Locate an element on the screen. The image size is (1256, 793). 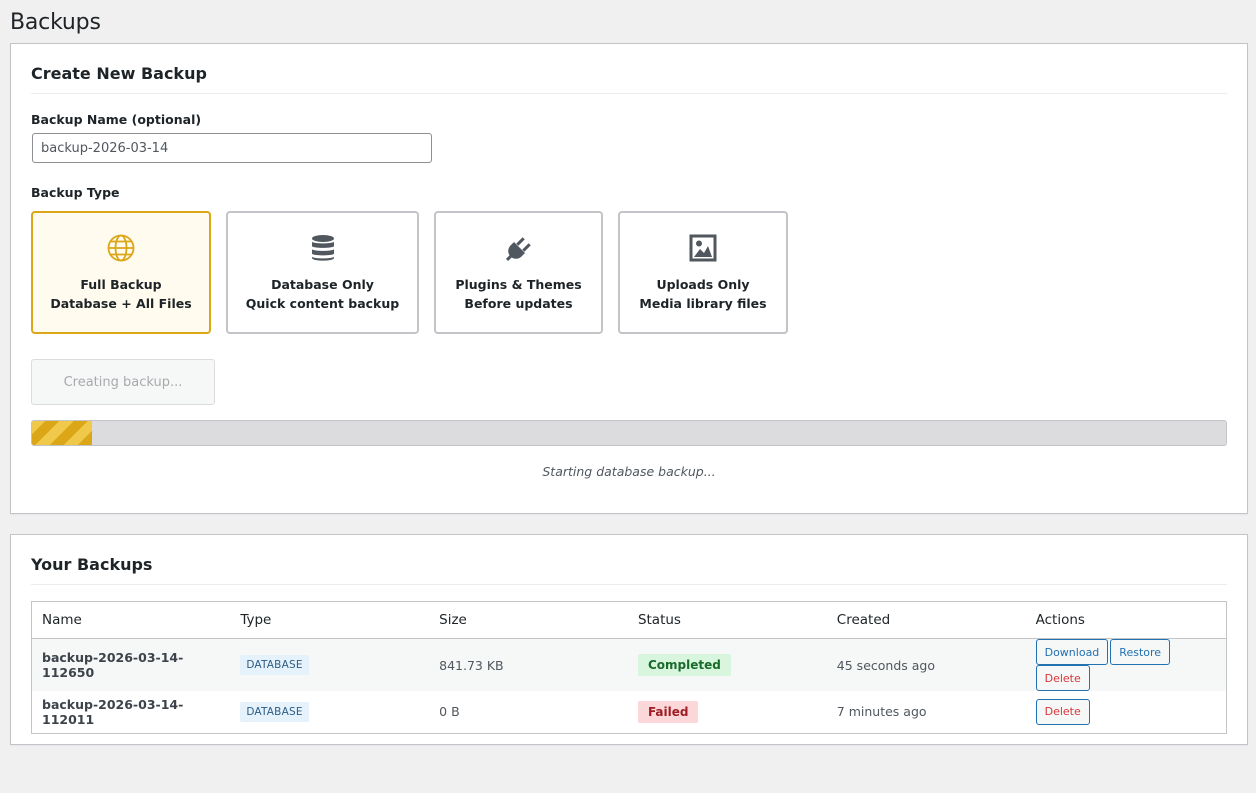
backup-type-full: Full Backup Database + All Files is located at coordinates (121, 272).